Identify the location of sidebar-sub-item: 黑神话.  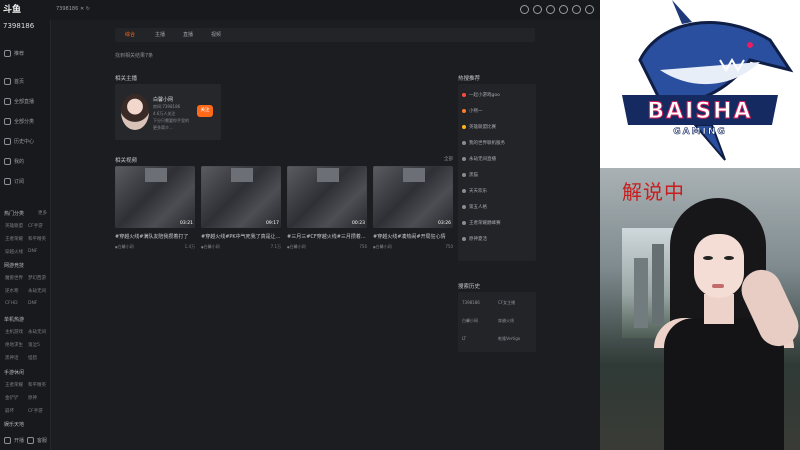
(12, 358).